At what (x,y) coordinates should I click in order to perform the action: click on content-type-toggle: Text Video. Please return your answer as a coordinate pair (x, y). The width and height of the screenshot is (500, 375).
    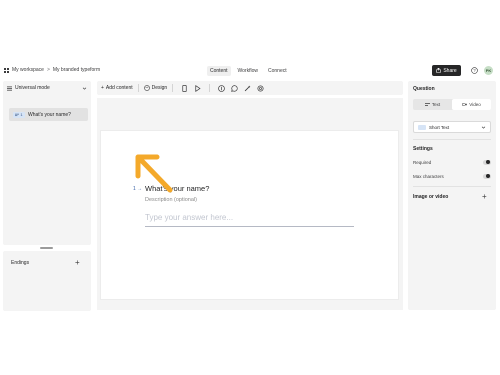
    Looking at the image, I should click on (452, 104).